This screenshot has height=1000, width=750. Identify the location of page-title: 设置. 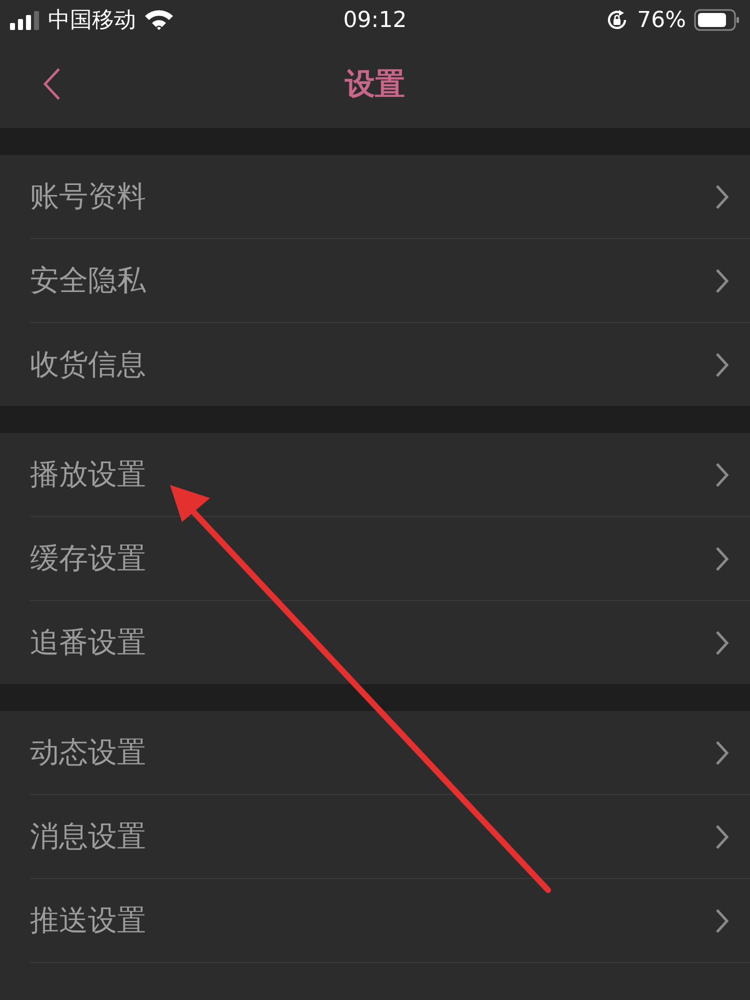
(375, 85).